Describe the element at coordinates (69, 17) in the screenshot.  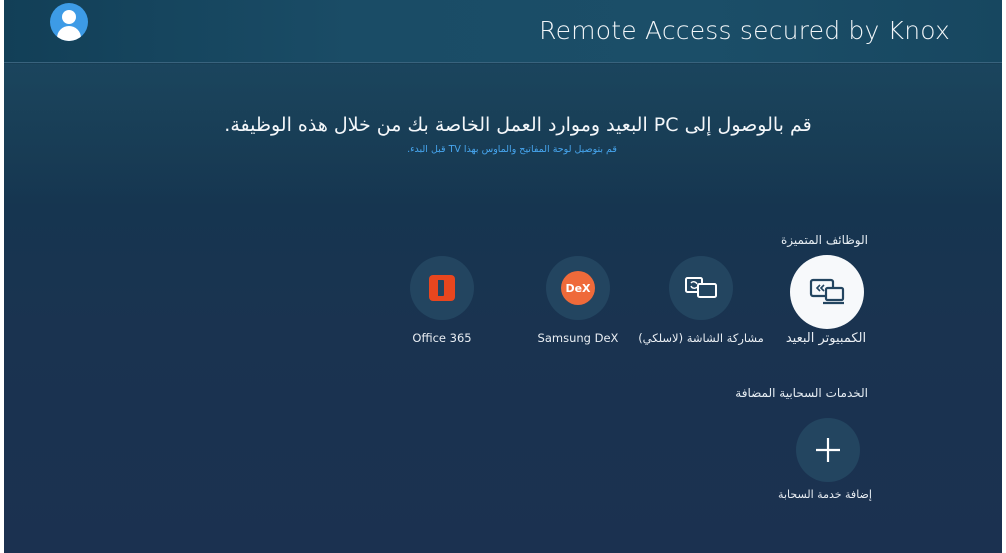
I see `avatar-head-shape` at that location.